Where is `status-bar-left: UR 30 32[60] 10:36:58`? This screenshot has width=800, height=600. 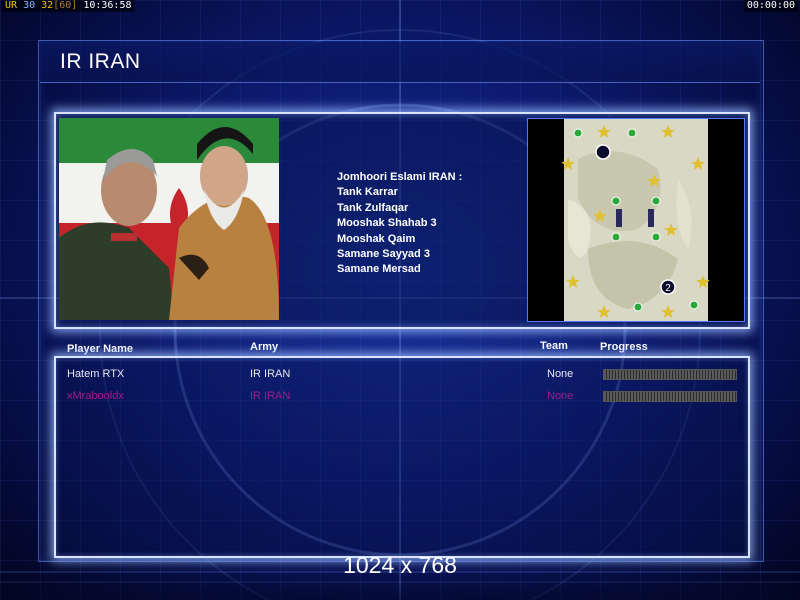 status-bar-left: UR 30 32[60] 10:36:58 is located at coordinates (68, 6).